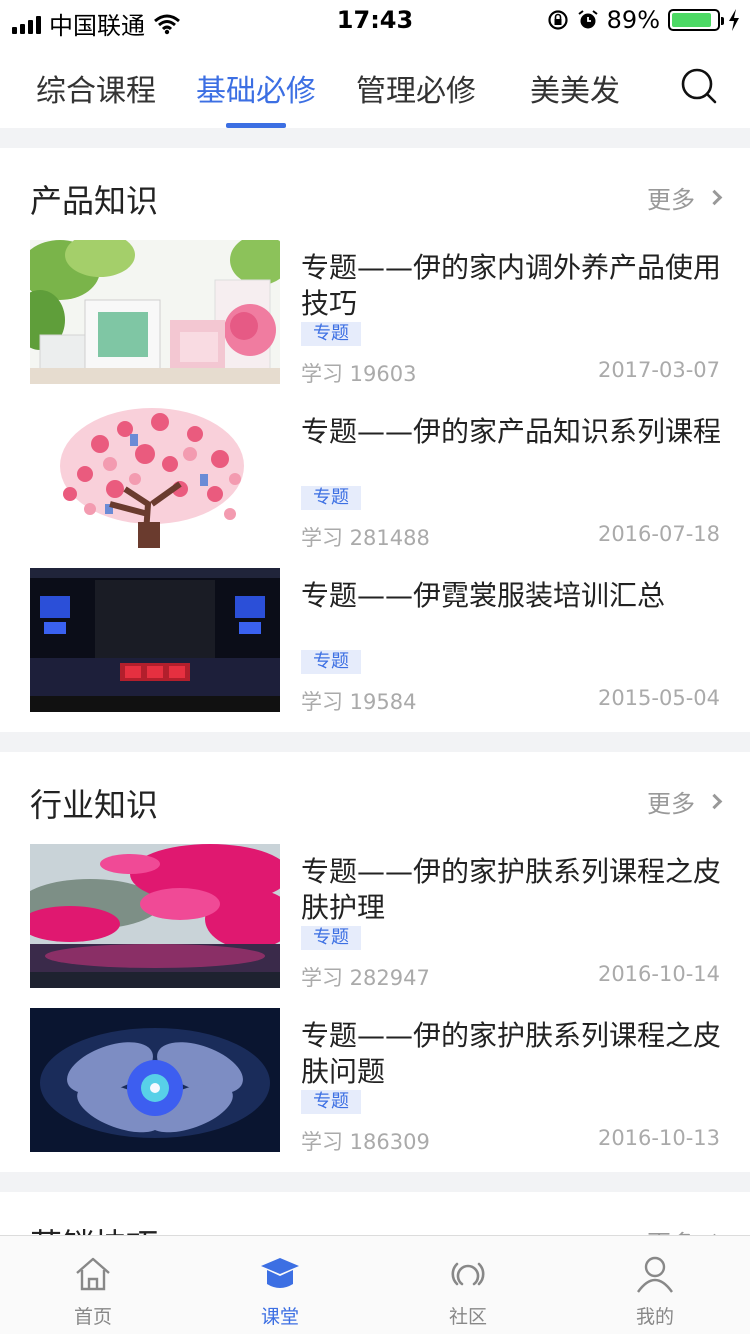 The width and height of the screenshot is (750, 1334). I want to click on learn-count: 学习 282947, so click(365, 978).